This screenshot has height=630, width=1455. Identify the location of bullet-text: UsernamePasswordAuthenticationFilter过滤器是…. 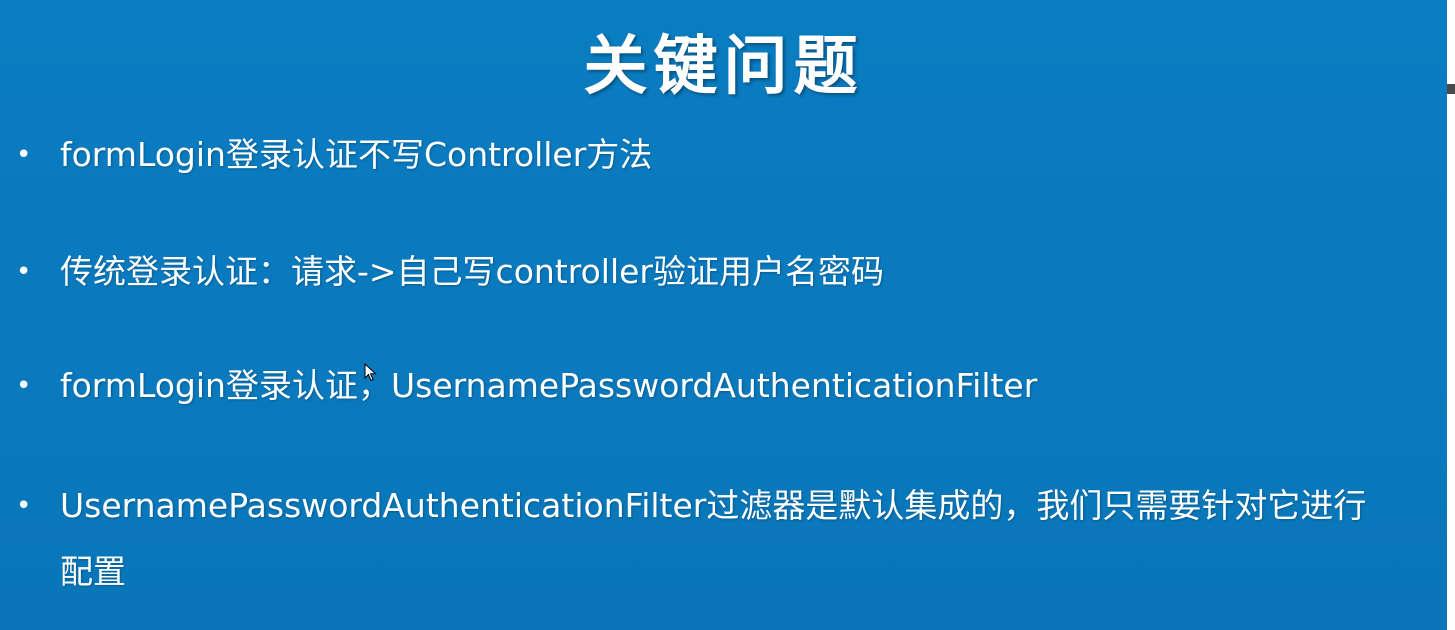
(713, 538).